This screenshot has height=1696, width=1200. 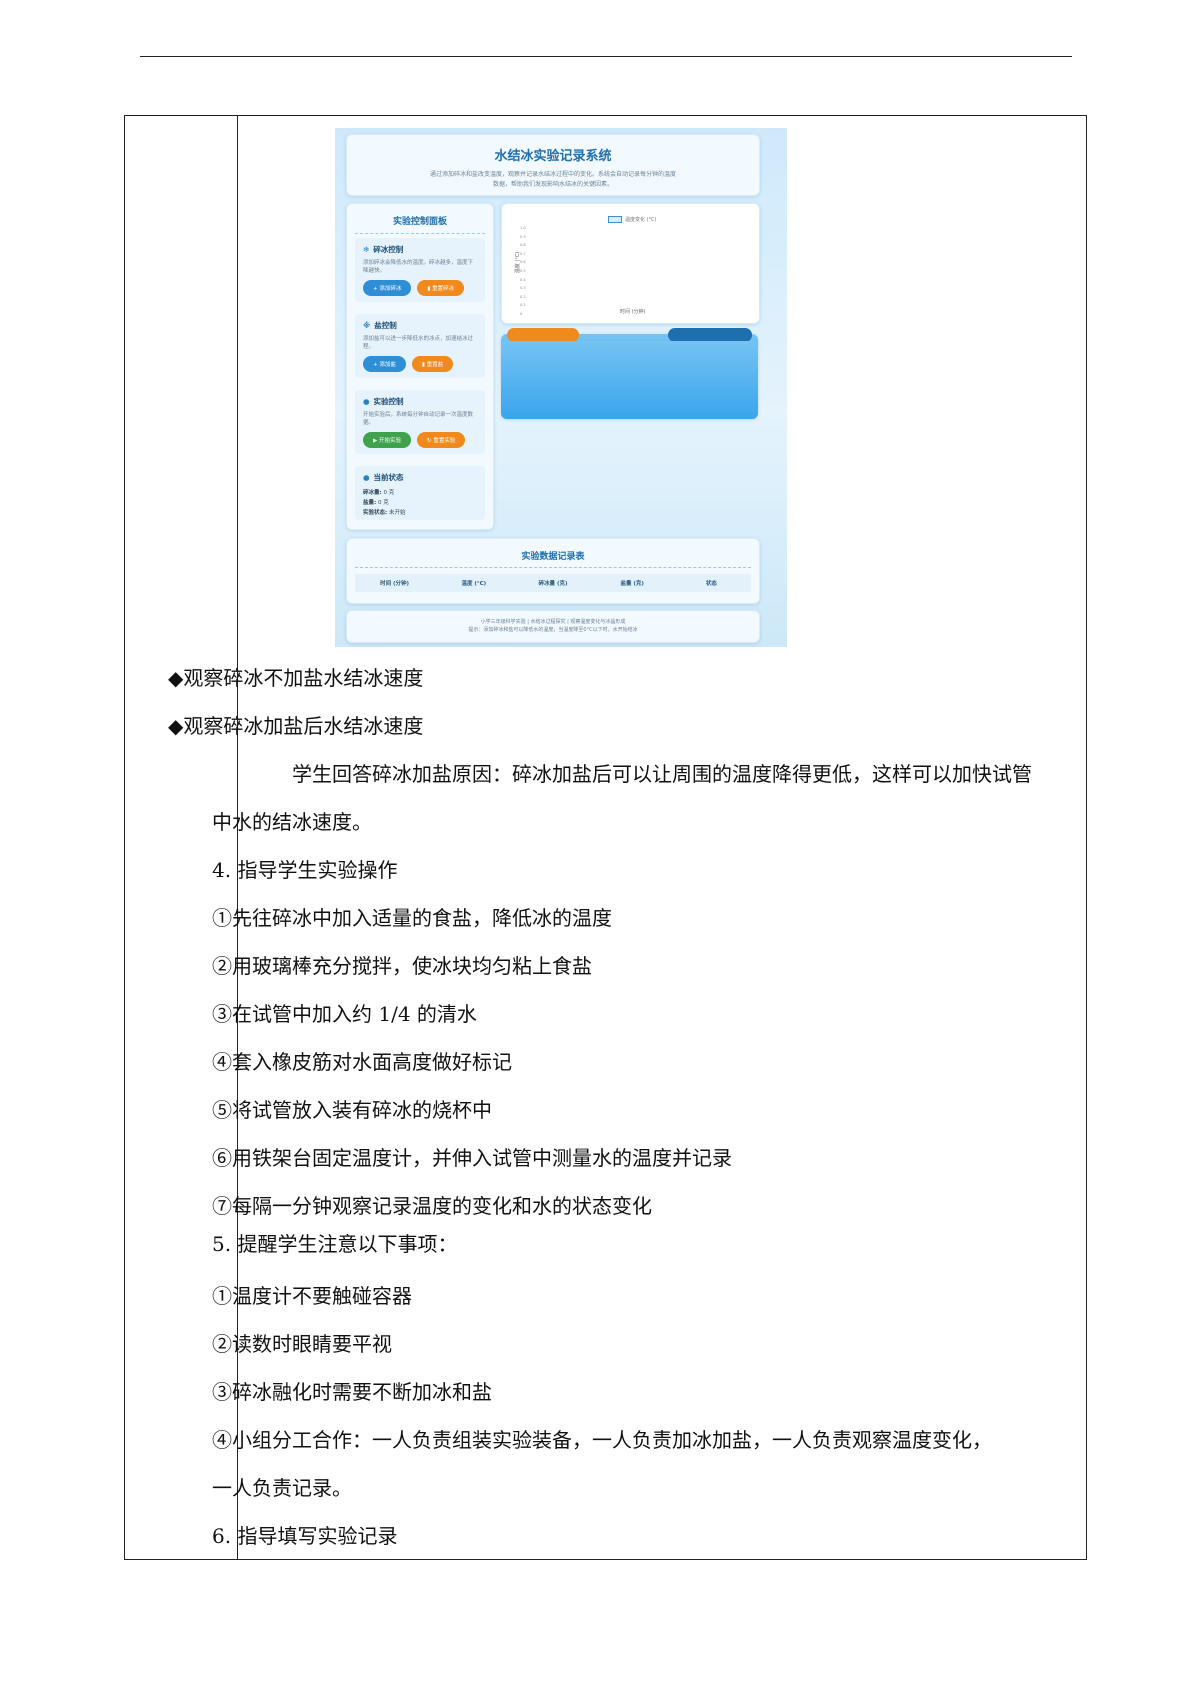 I want to click on bullet-no-salt: ◆观察碎冰不加盐水结冰速度, so click(x=296, y=678).